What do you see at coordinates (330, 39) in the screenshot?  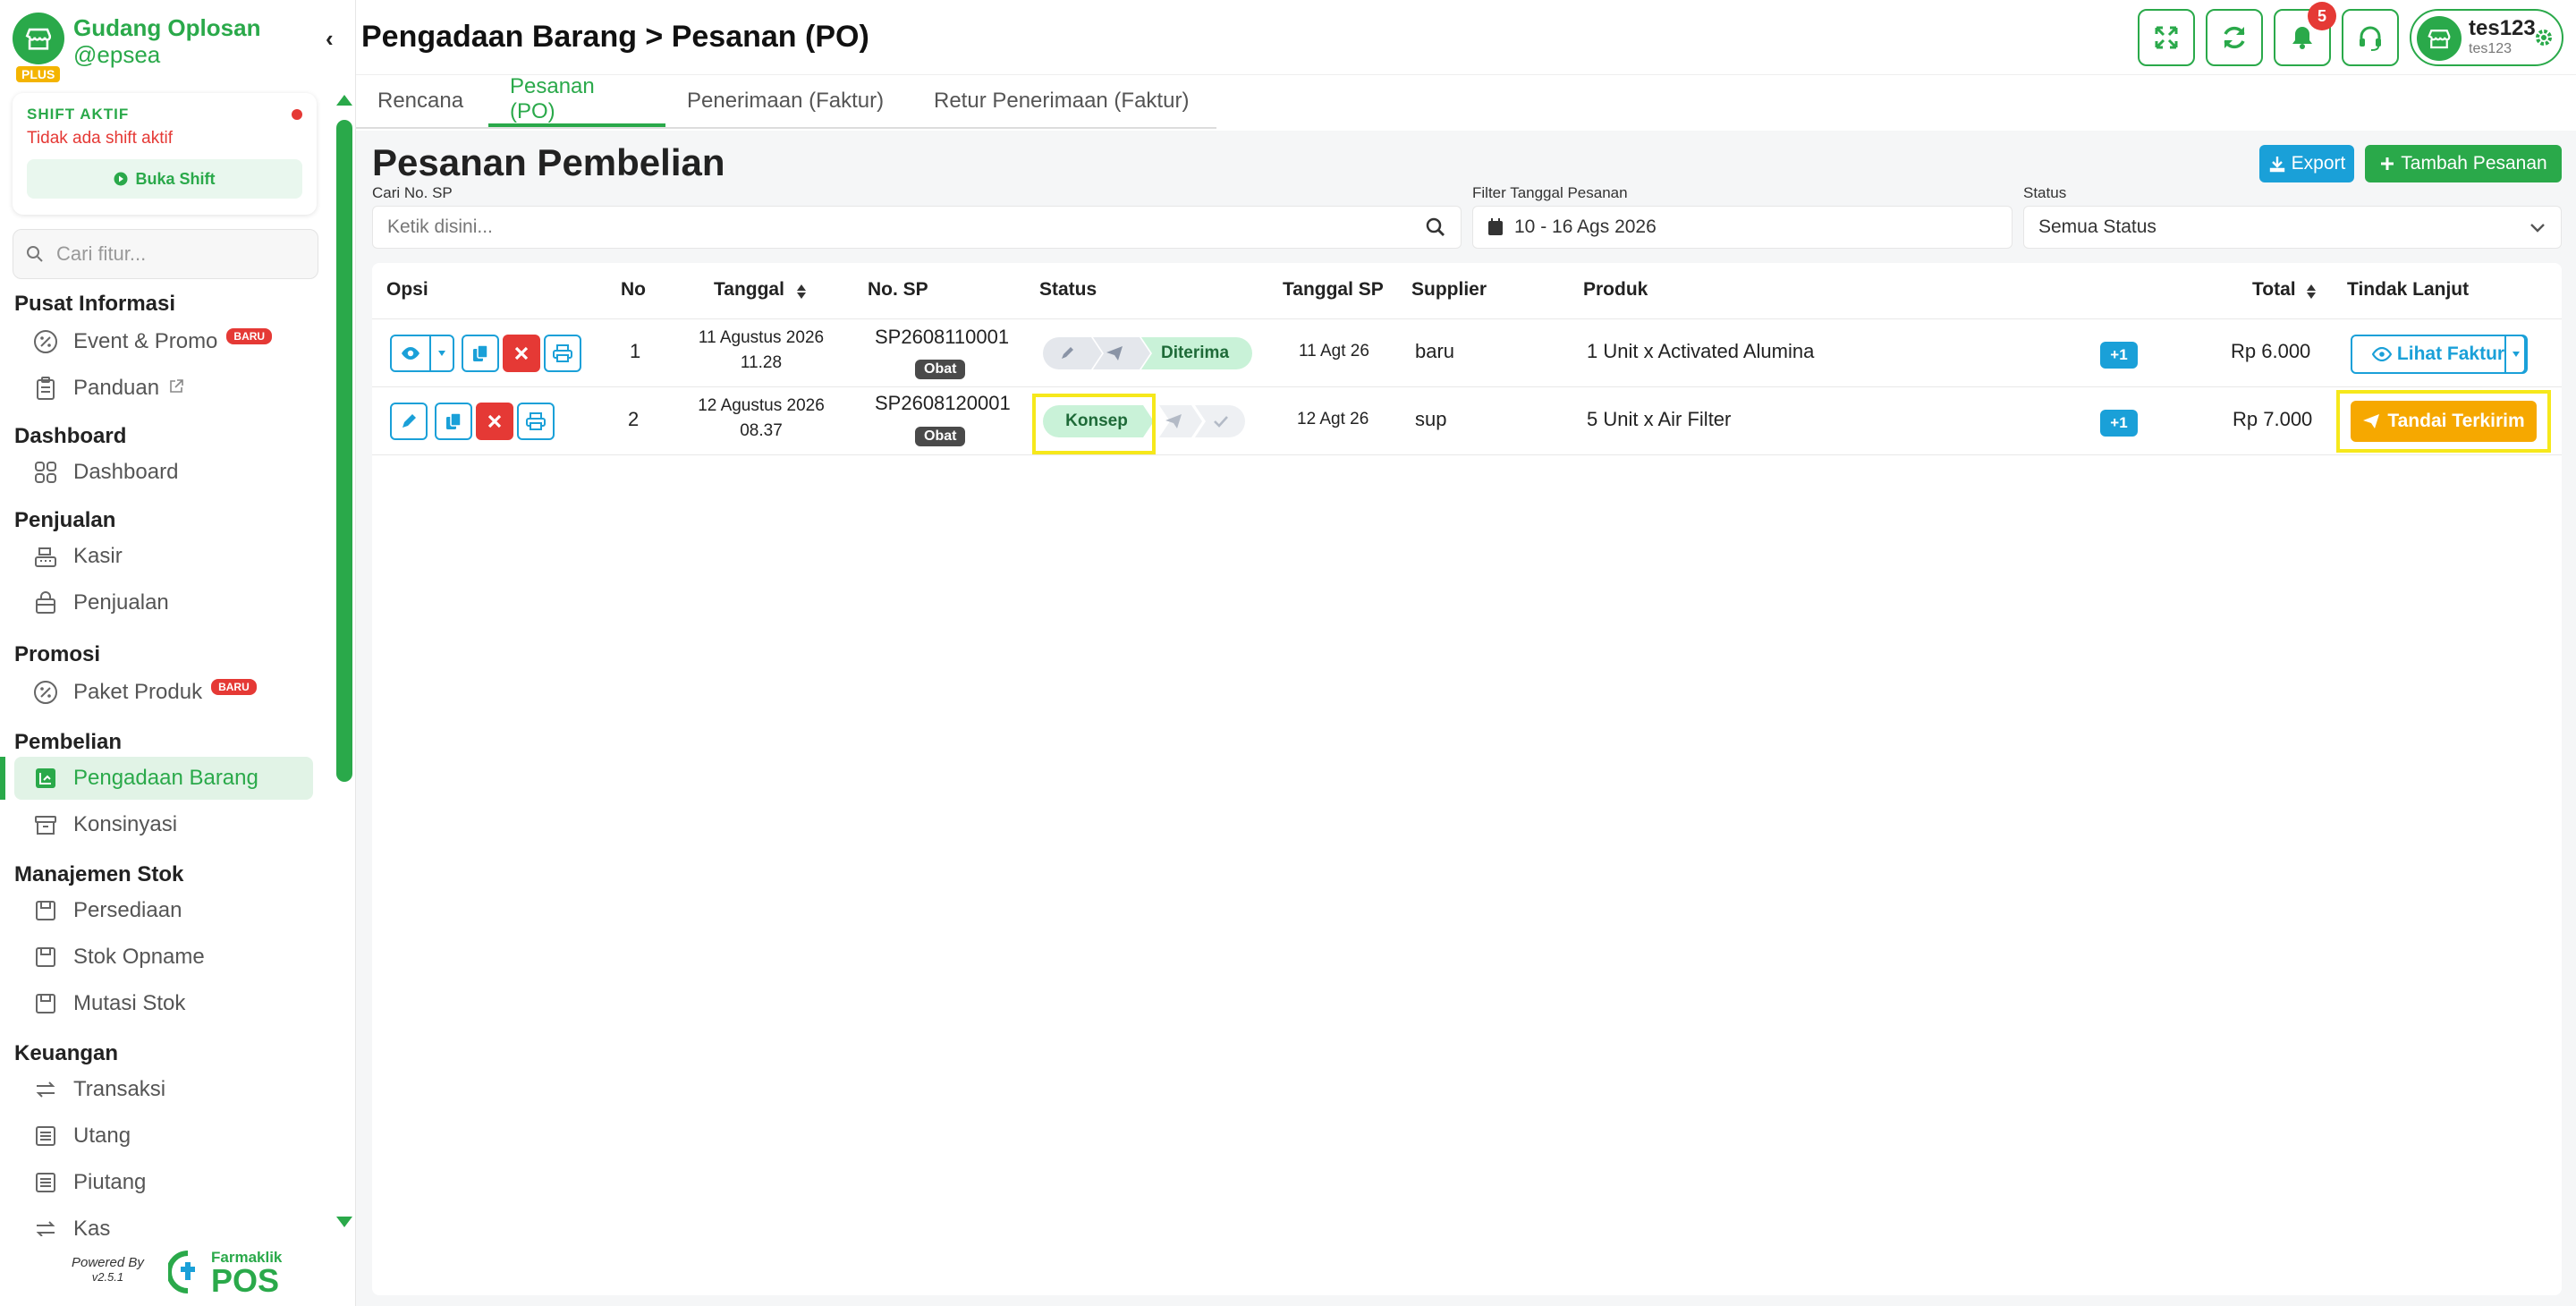 I see `collapse-sidebar-icon: ‹` at bounding box center [330, 39].